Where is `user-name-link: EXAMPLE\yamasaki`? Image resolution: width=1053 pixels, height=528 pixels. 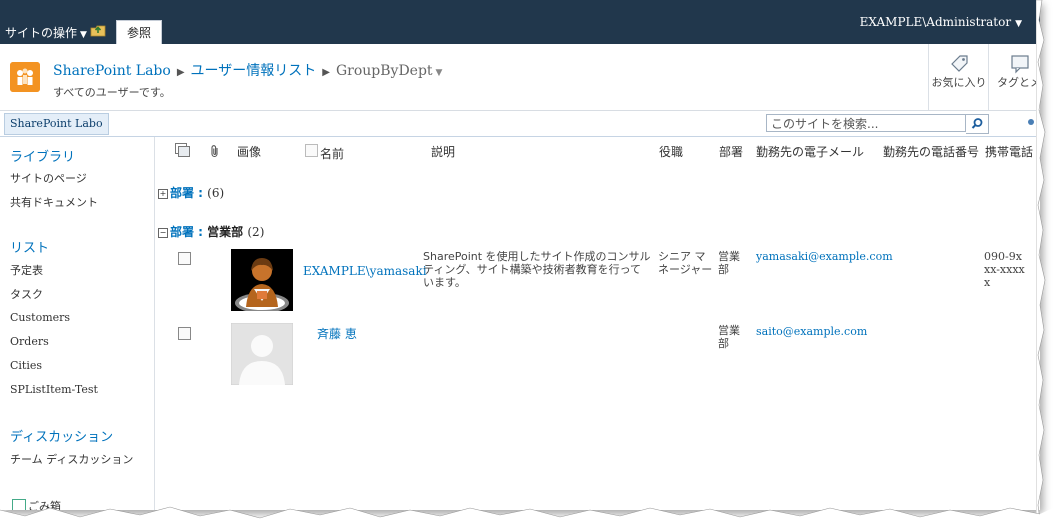 user-name-link: EXAMPLE\yamasaki is located at coordinates (365, 271).